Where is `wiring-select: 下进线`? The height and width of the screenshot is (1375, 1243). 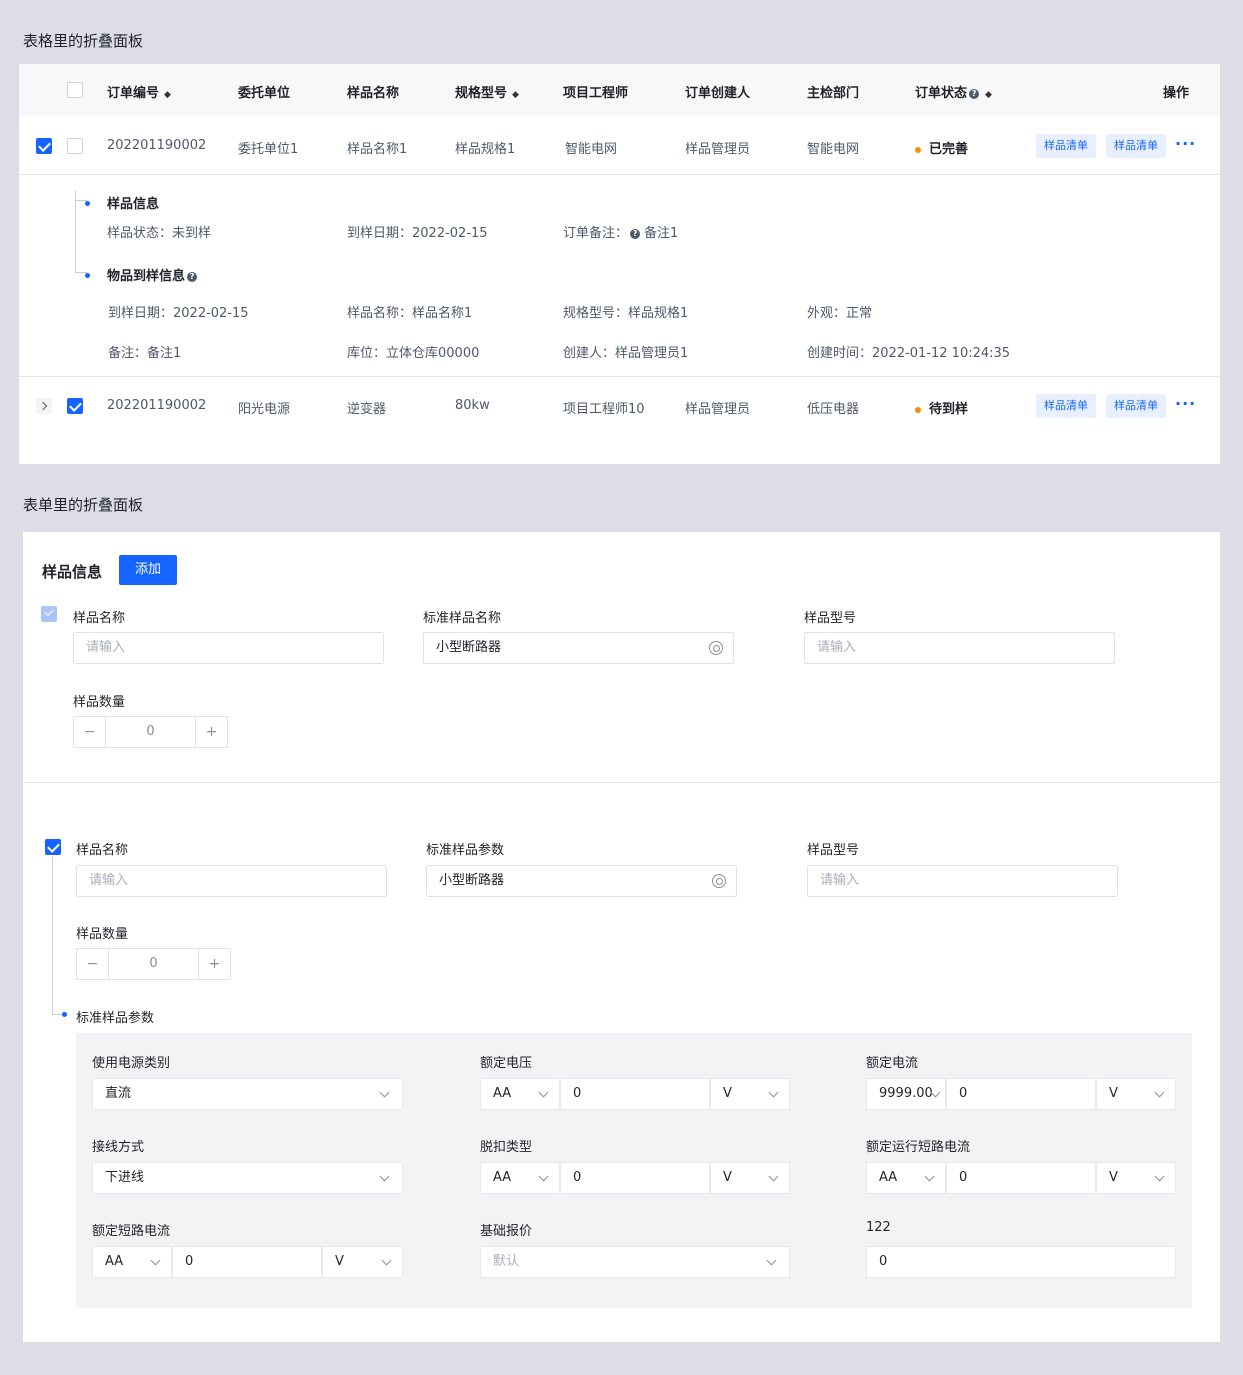
wiring-select: 下进线 is located at coordinates (247, 1178).